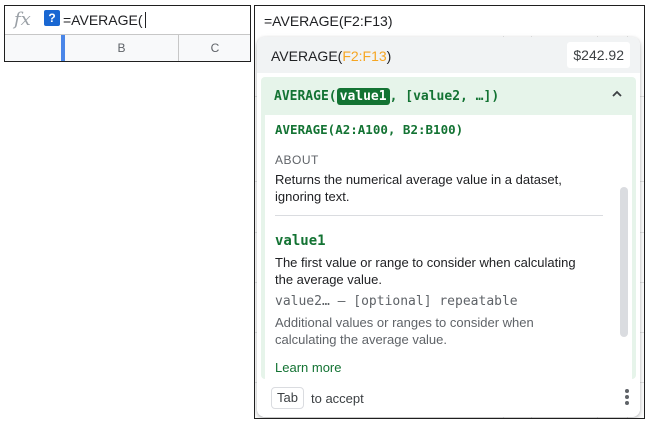  I want to click on fx-icon: fx, so click(22, 19).